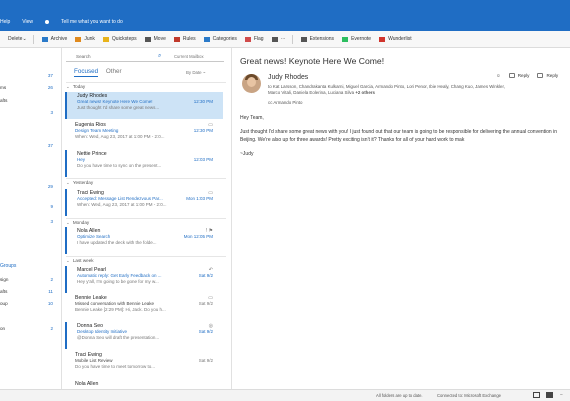 This screenshot has height=401, width=570. What do you see at coordinates (90, 22) in the screenshot?
I see `tell-me-box: Tell me what you want to do` at bounding box center [90, 22].